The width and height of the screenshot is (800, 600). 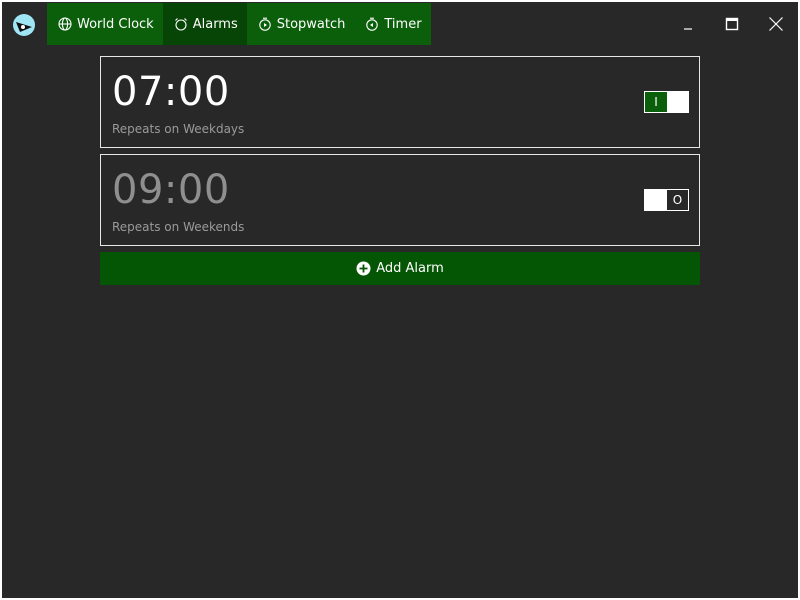 I want to click on alarm-card-0900: 09:00 Repeats on Weekends O, so click(x=400, y=200).